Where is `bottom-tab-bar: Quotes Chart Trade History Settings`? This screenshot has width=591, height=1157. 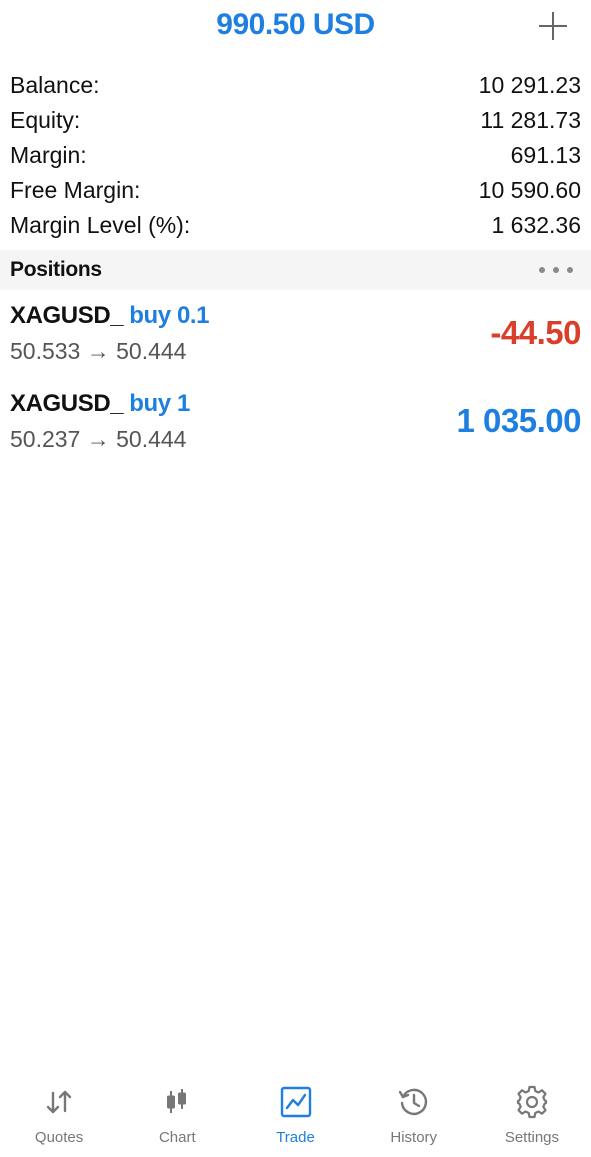 bottom-tab-bar: Quotes Chart Trade History Settings is located at coordinates (295, 1117).